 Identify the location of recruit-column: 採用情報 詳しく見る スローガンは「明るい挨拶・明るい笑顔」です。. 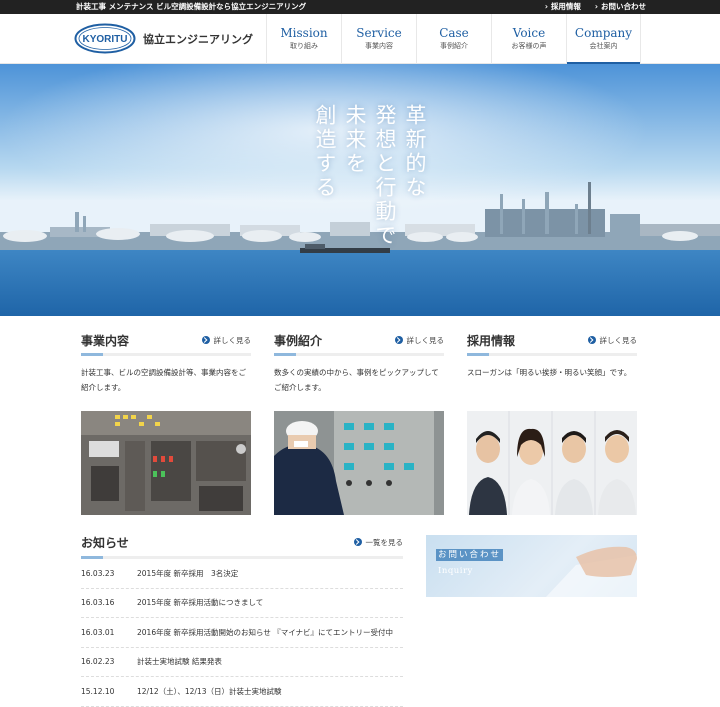
(552, 423).